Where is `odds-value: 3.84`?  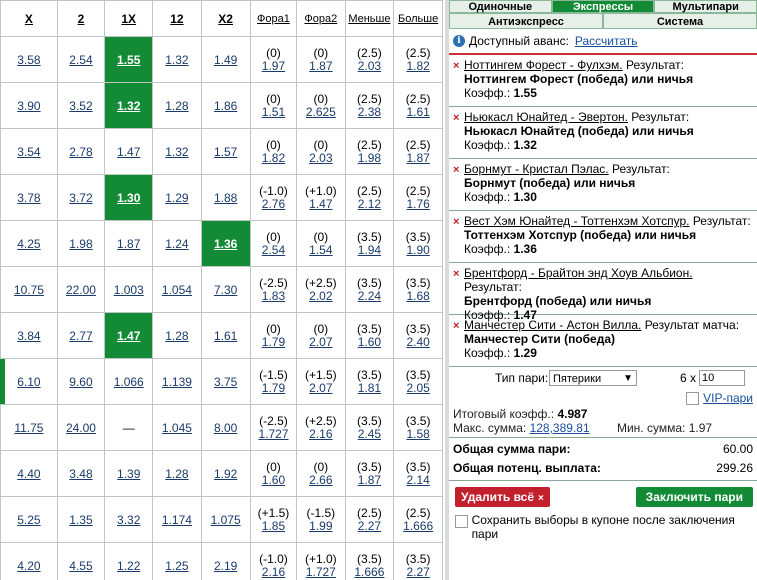
odds-value: 3.84 is located at coordinates (28, 336).